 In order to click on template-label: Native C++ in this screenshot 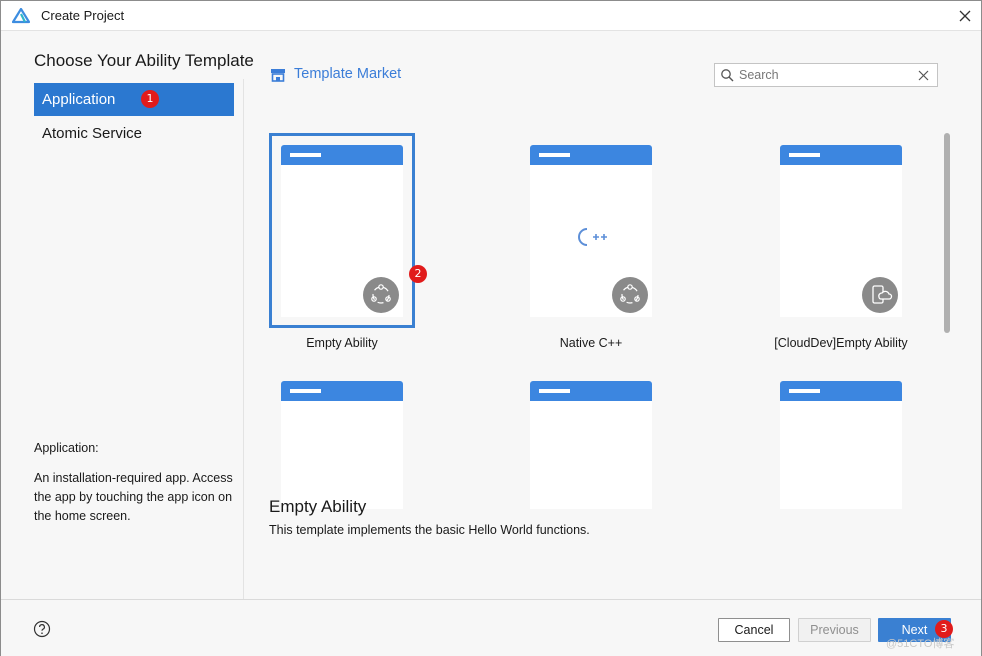, I will do `click(591, 343)`.